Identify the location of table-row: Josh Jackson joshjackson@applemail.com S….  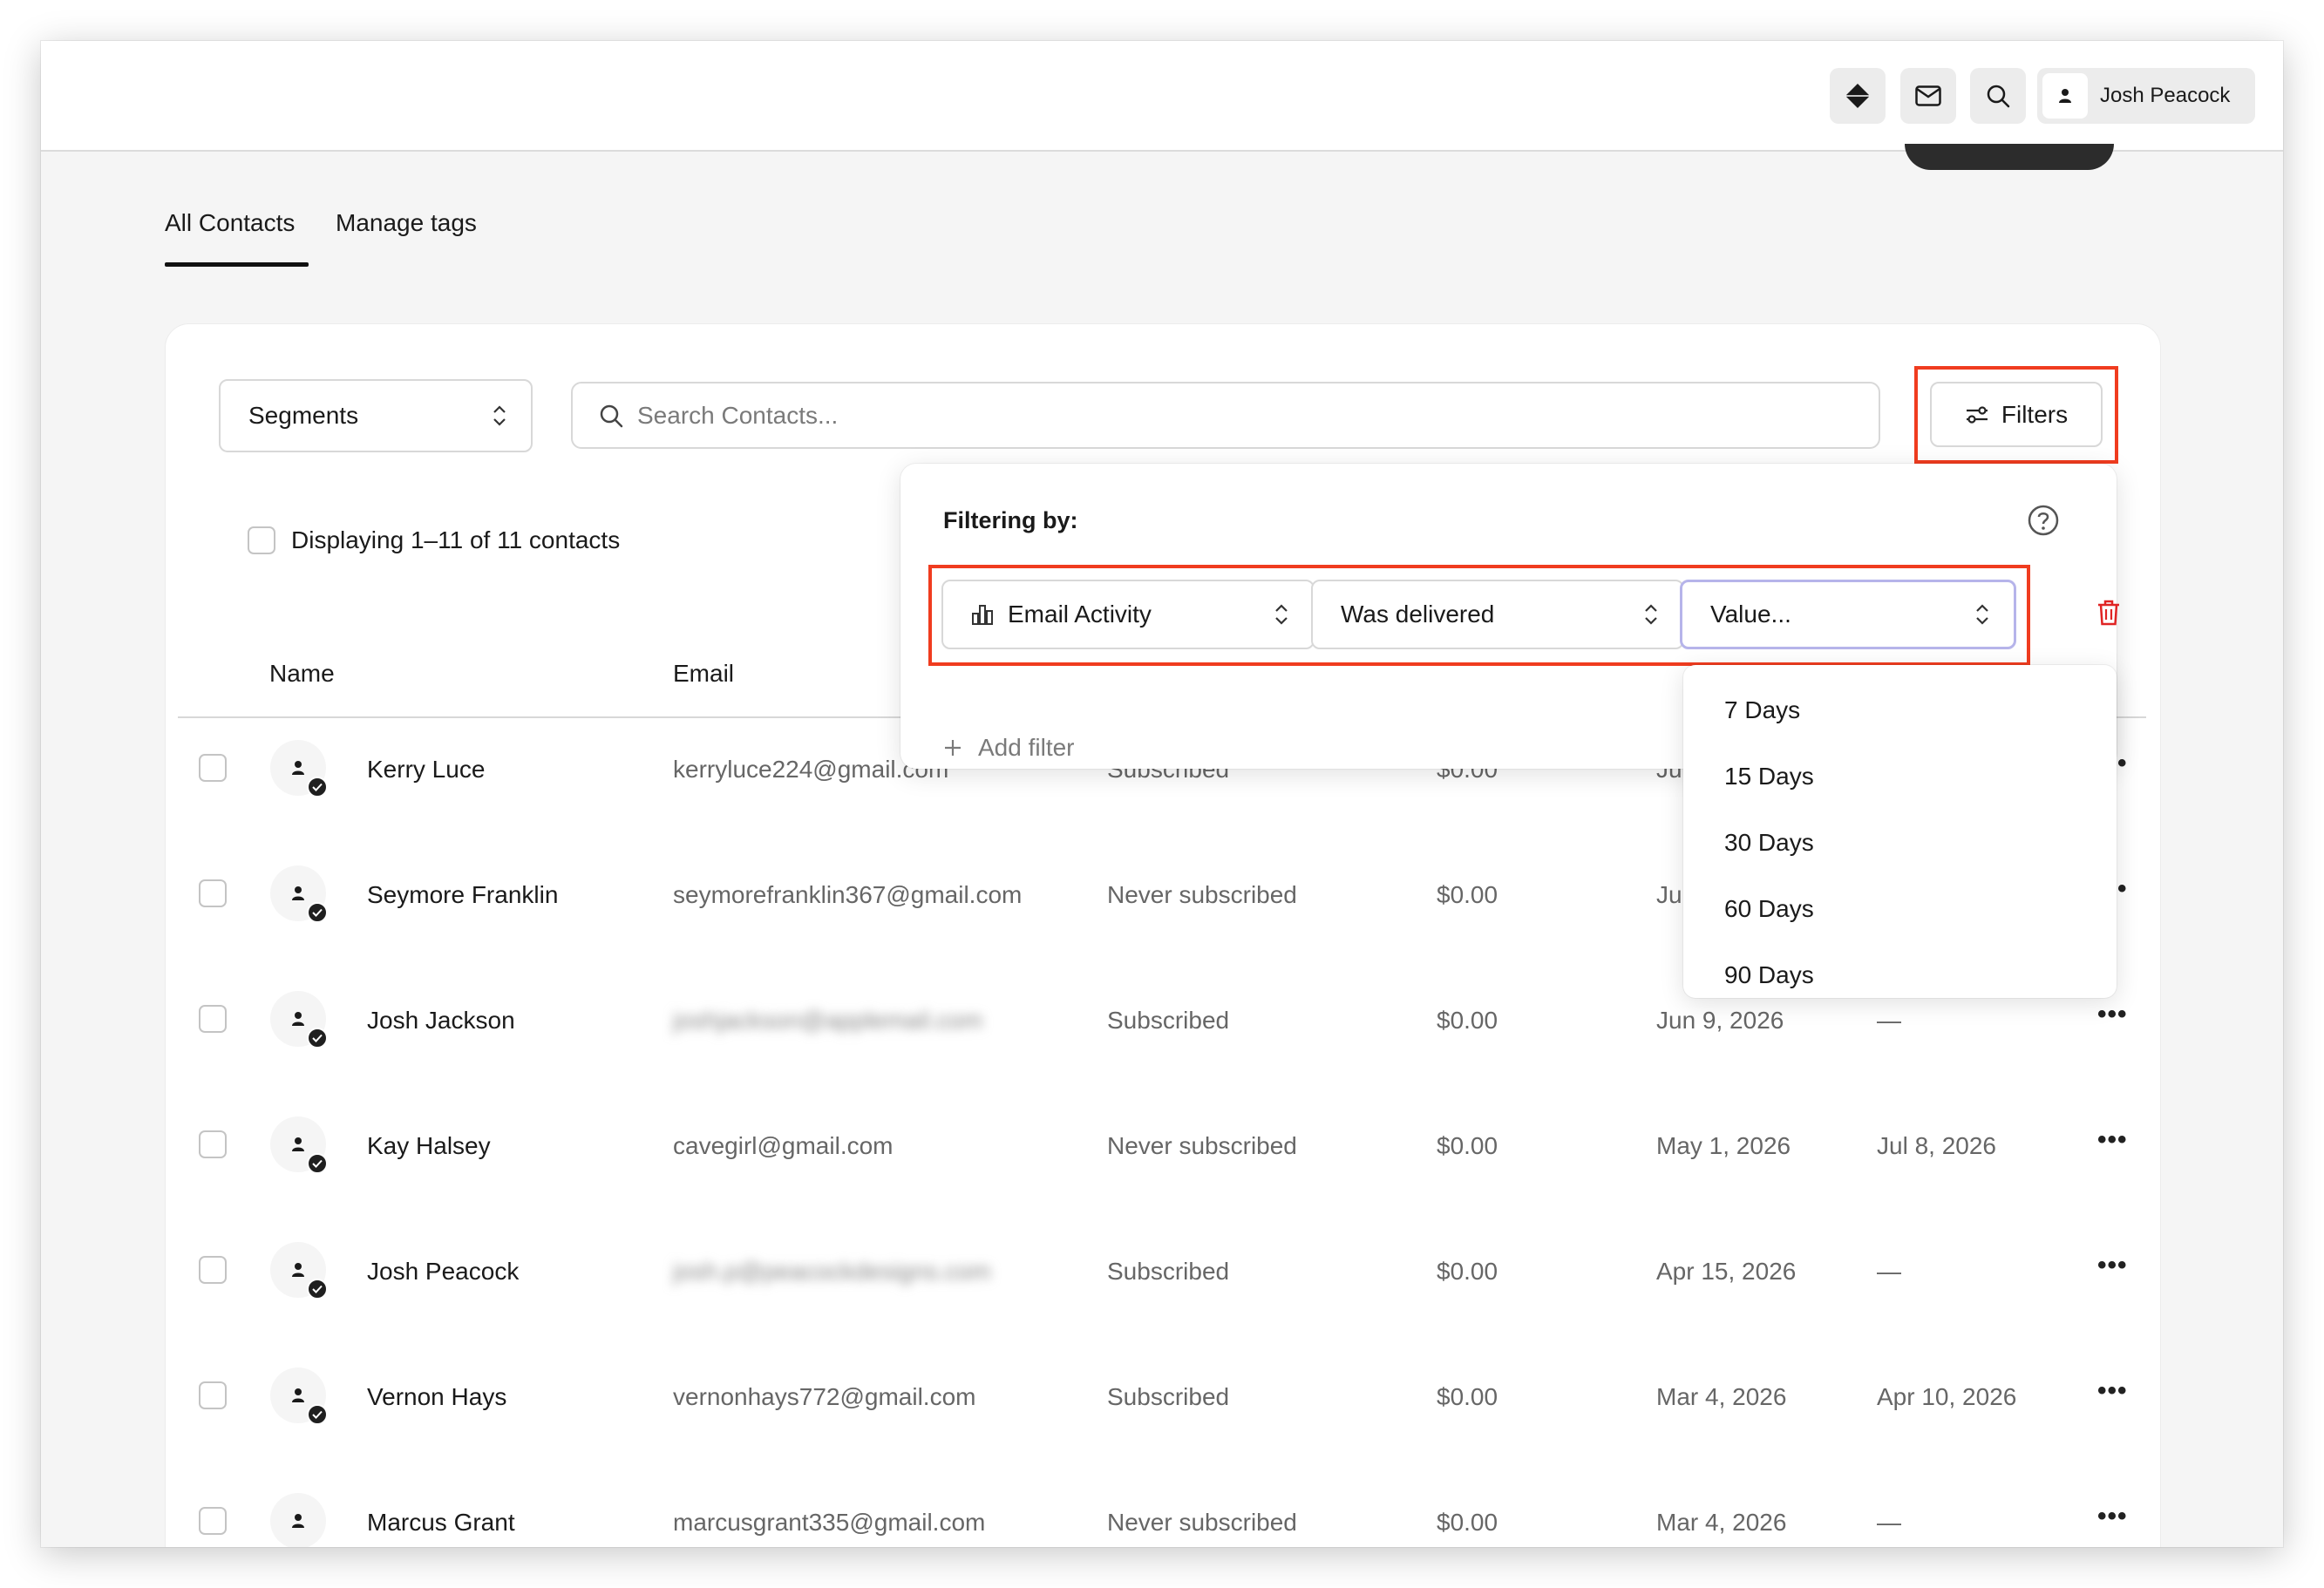
(1162, 1060).